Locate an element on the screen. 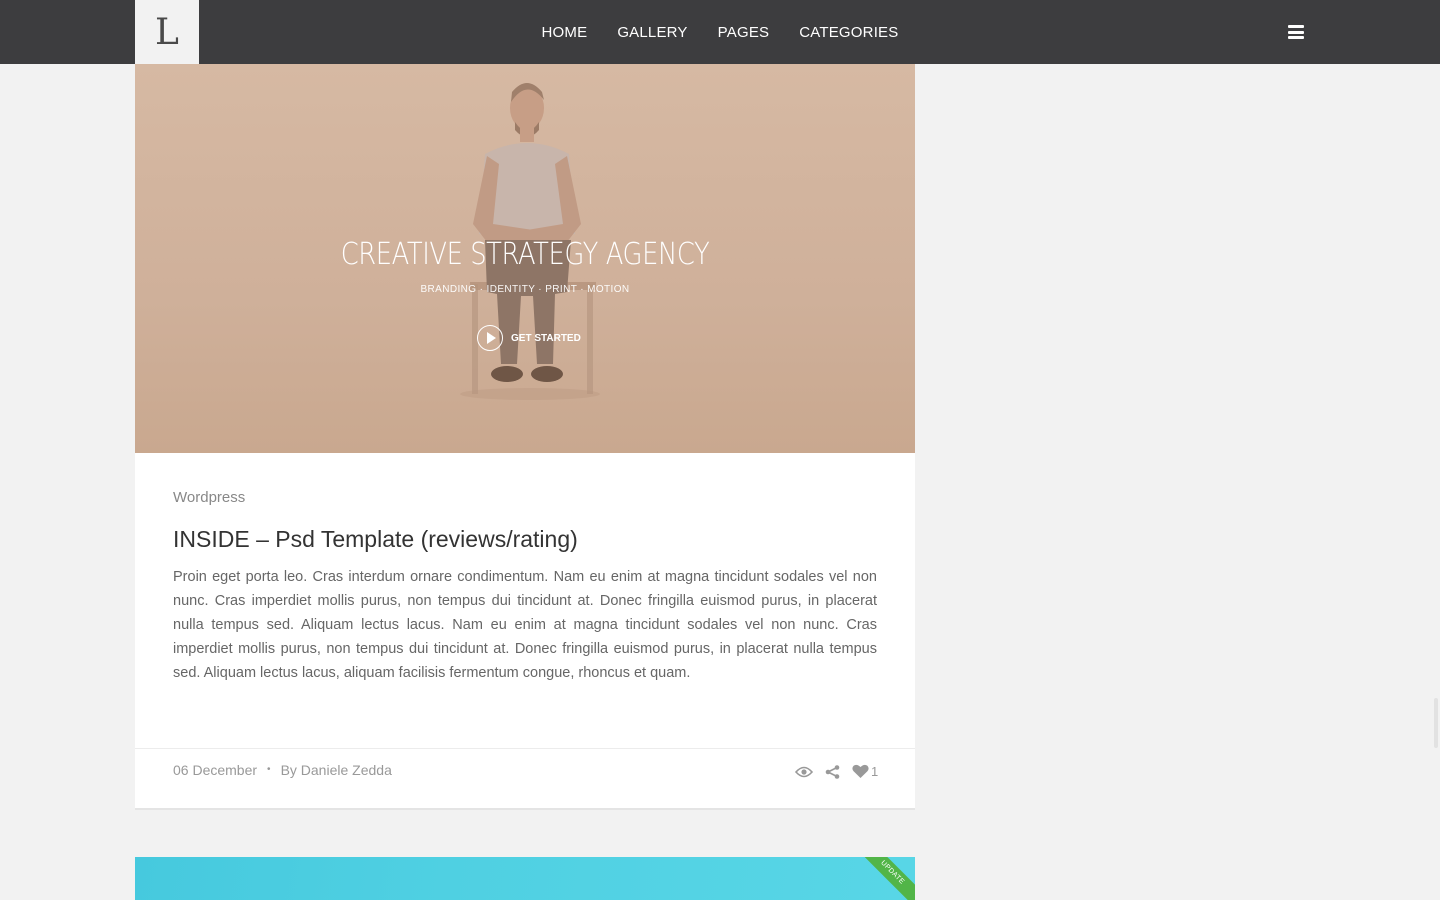  post-date: 06 December is located at coordinates (215, 770).